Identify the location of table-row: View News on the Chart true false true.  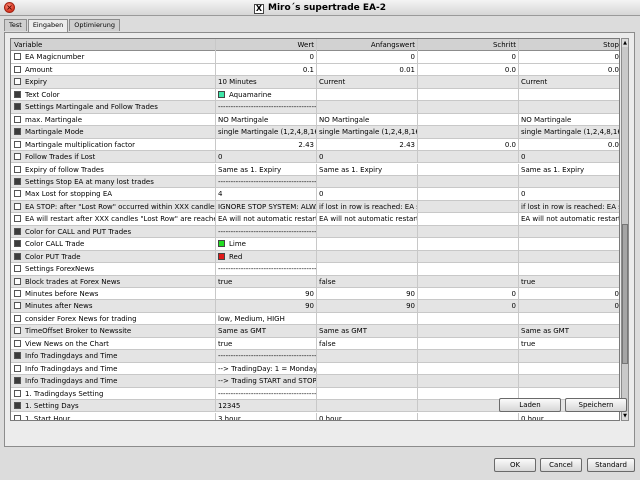
(315, 344).